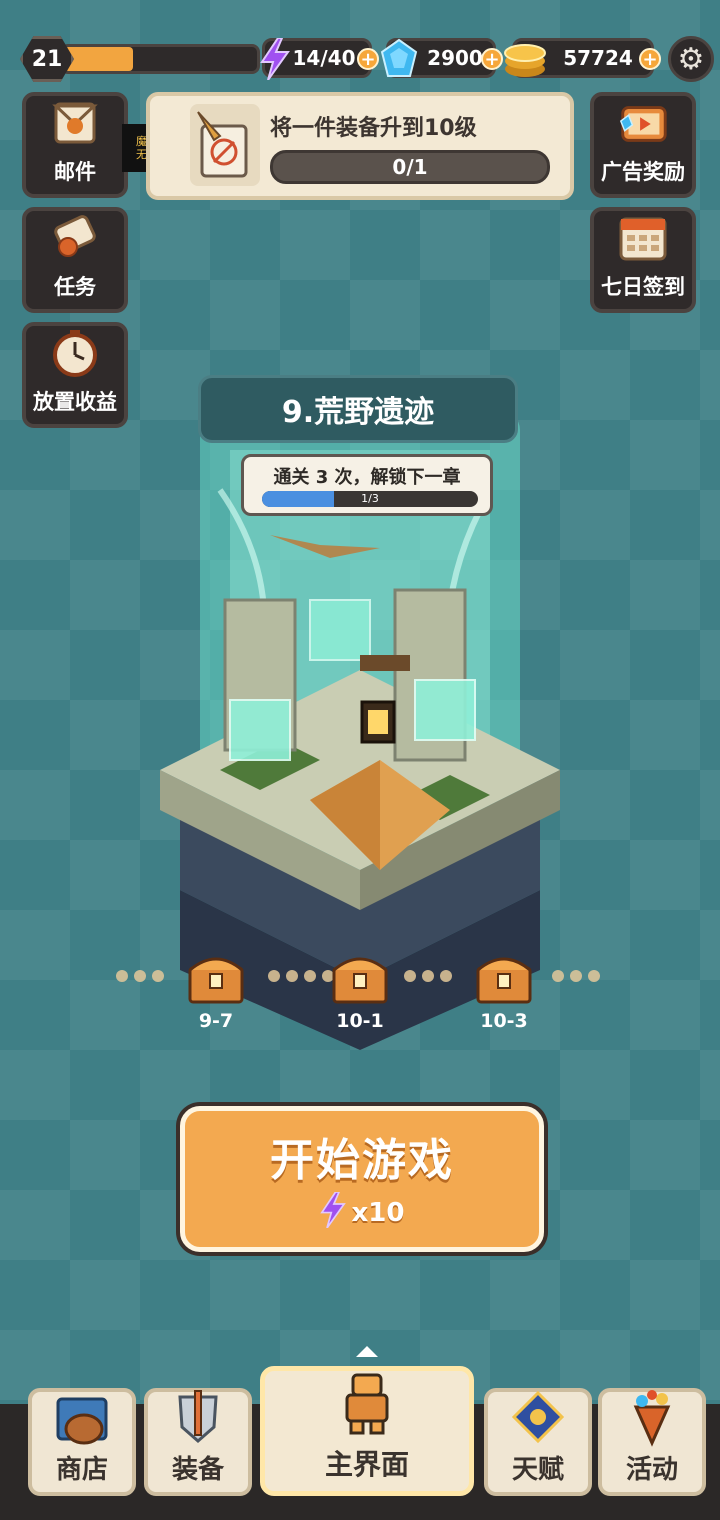 Image resolution: width=720 pixels, height=1520 pixels. I want to click on unlock-progress-text: 1/3, so click(370, 498).